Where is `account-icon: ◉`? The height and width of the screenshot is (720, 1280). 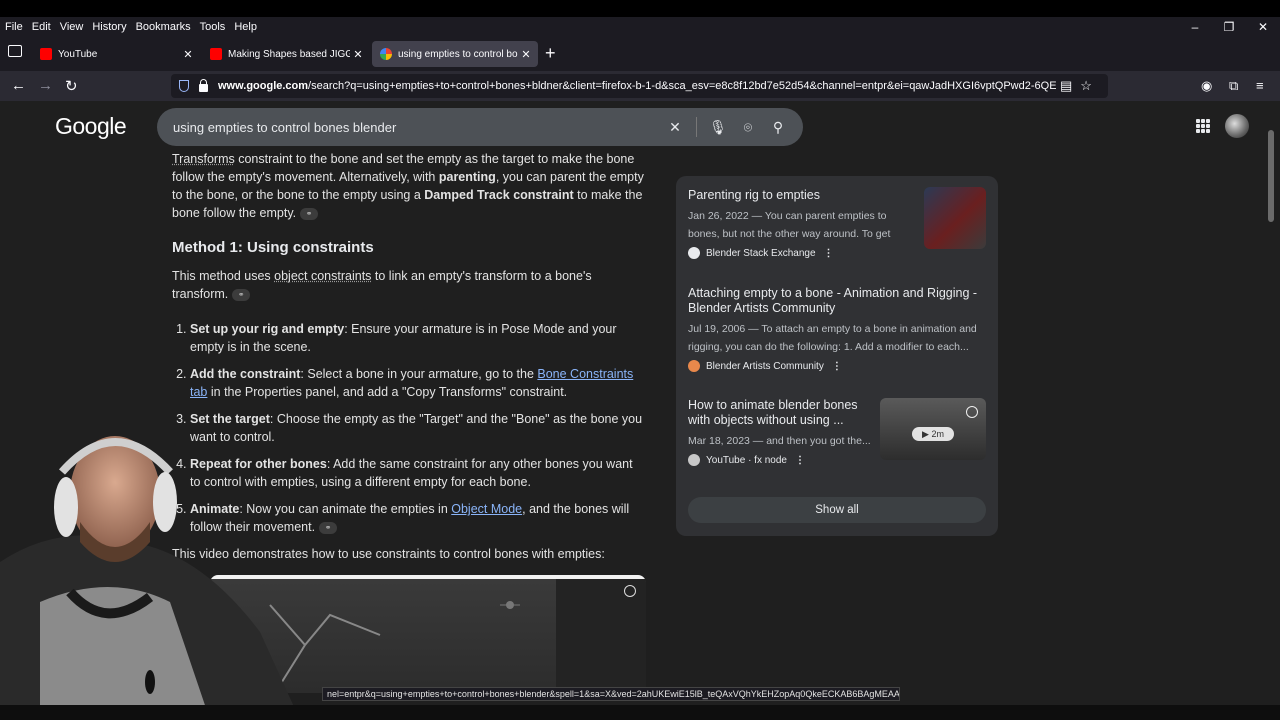
account-icon: ◉ is located at coordinates (1206, 86).